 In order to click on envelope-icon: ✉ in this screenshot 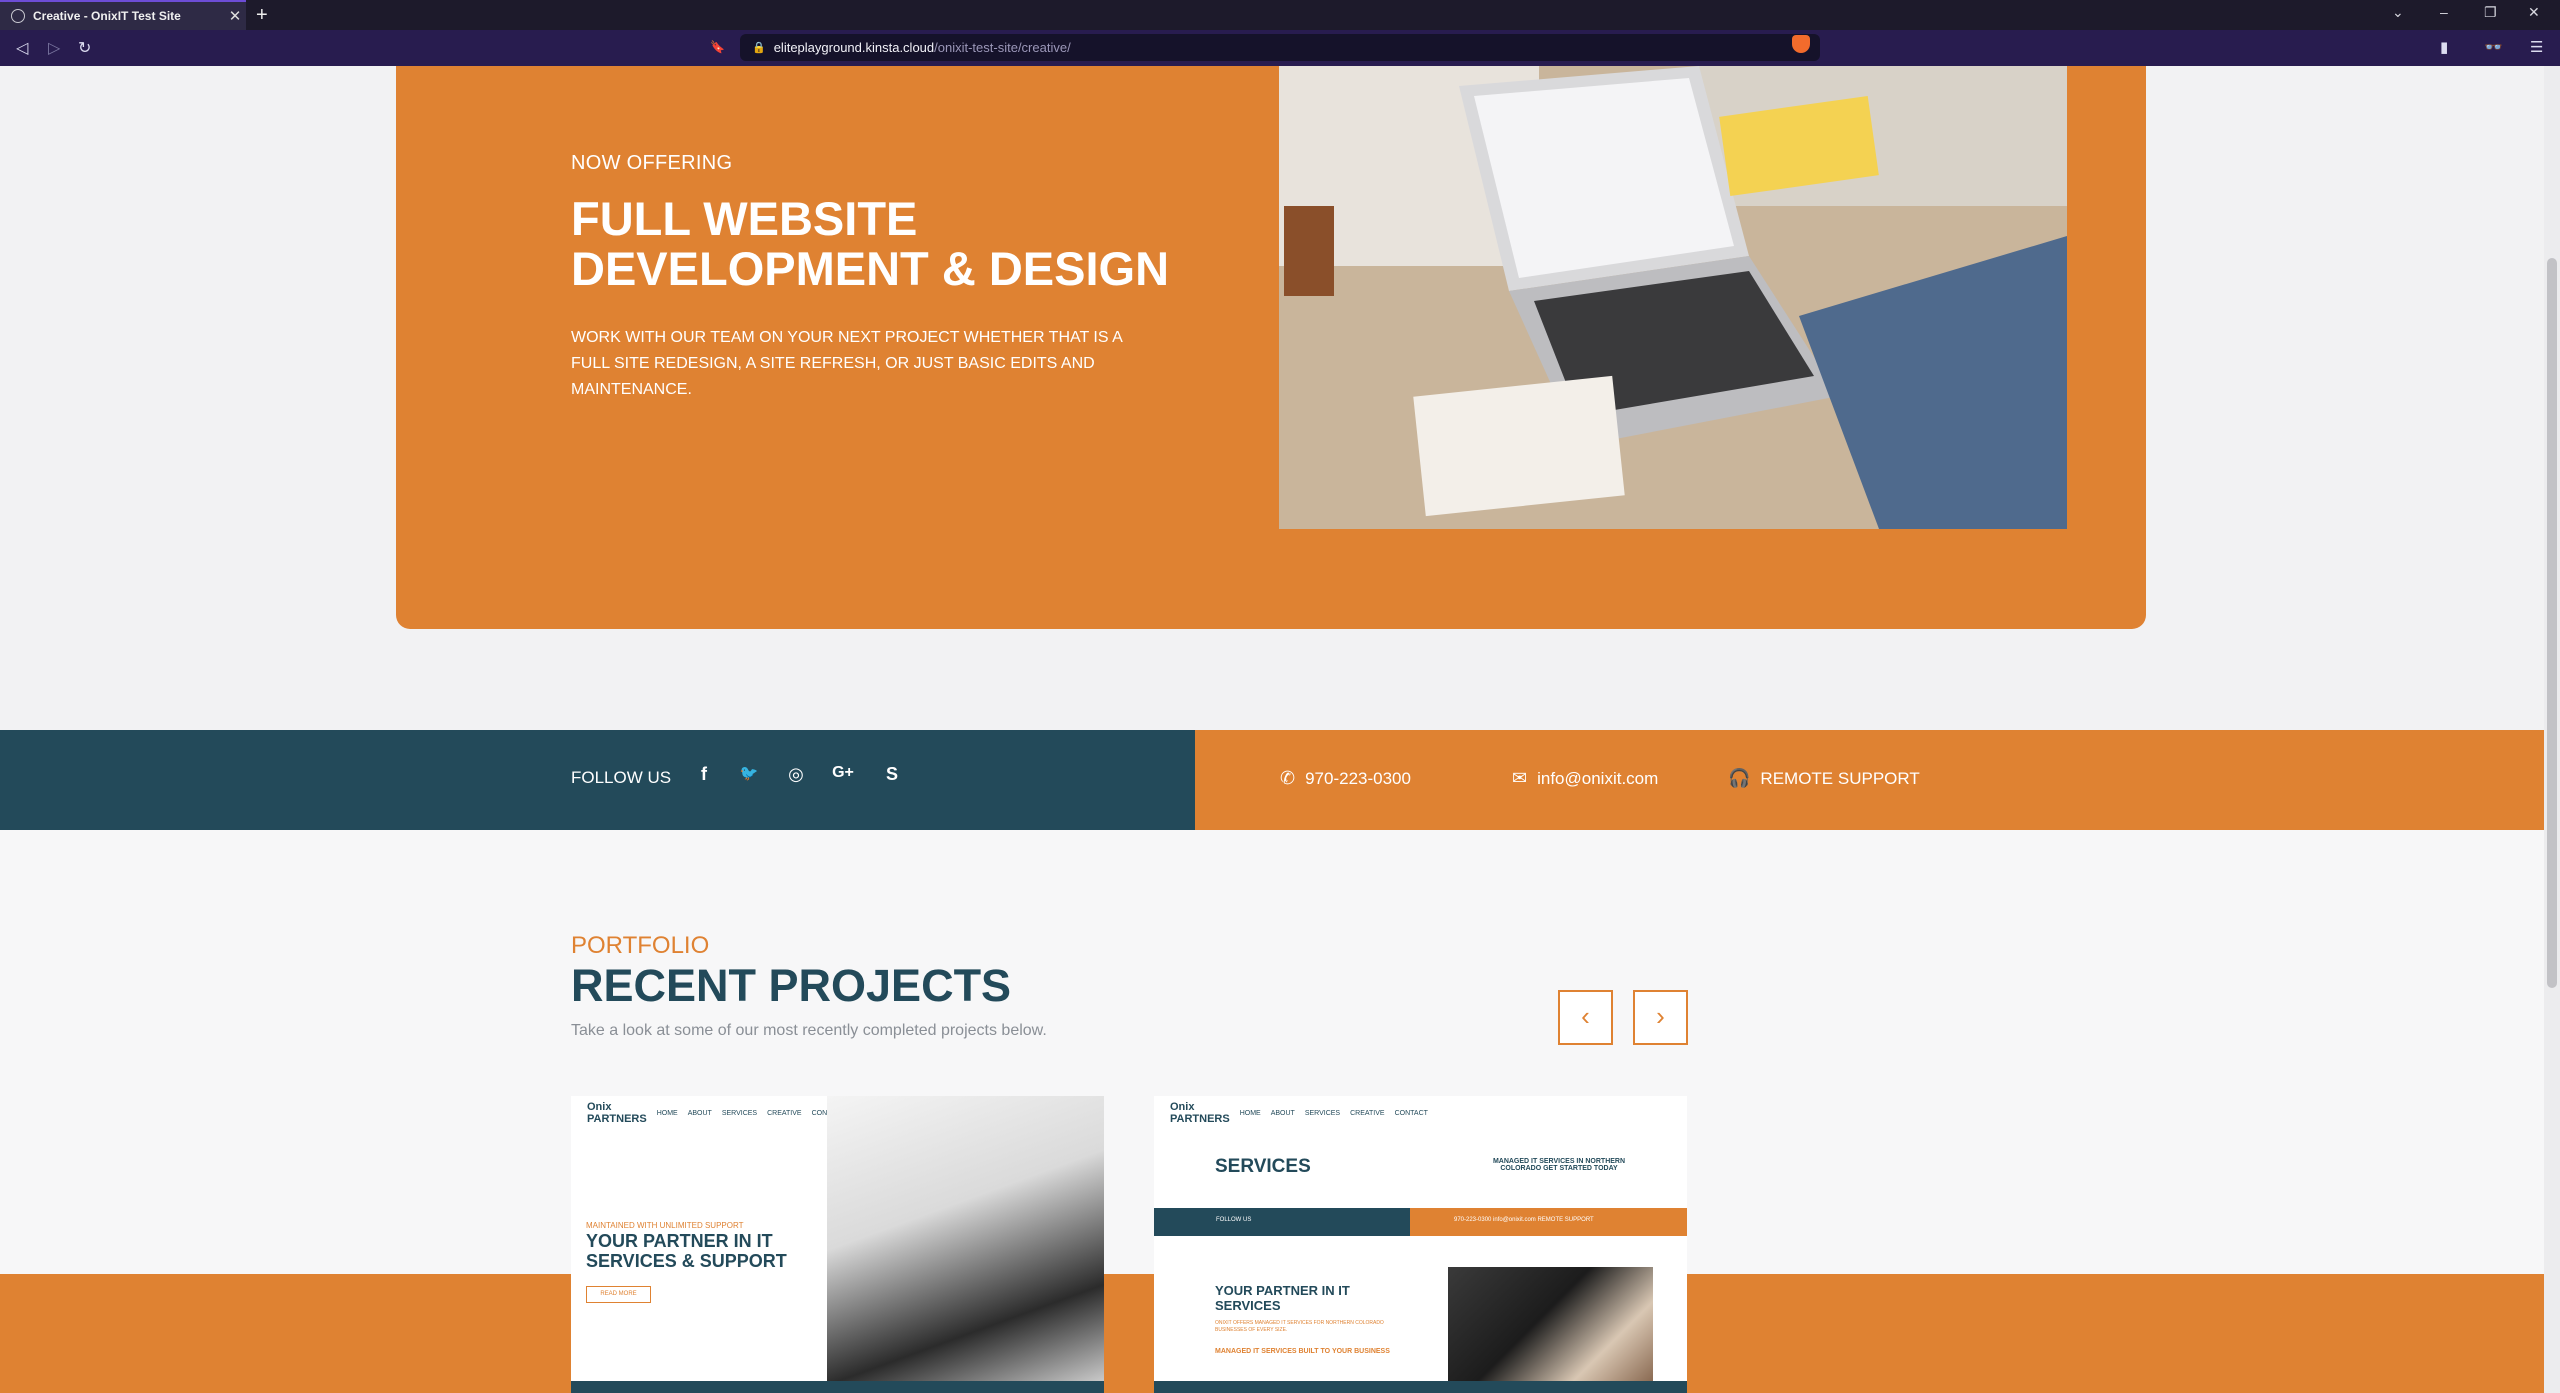, I will do `click(1520, 778)`.